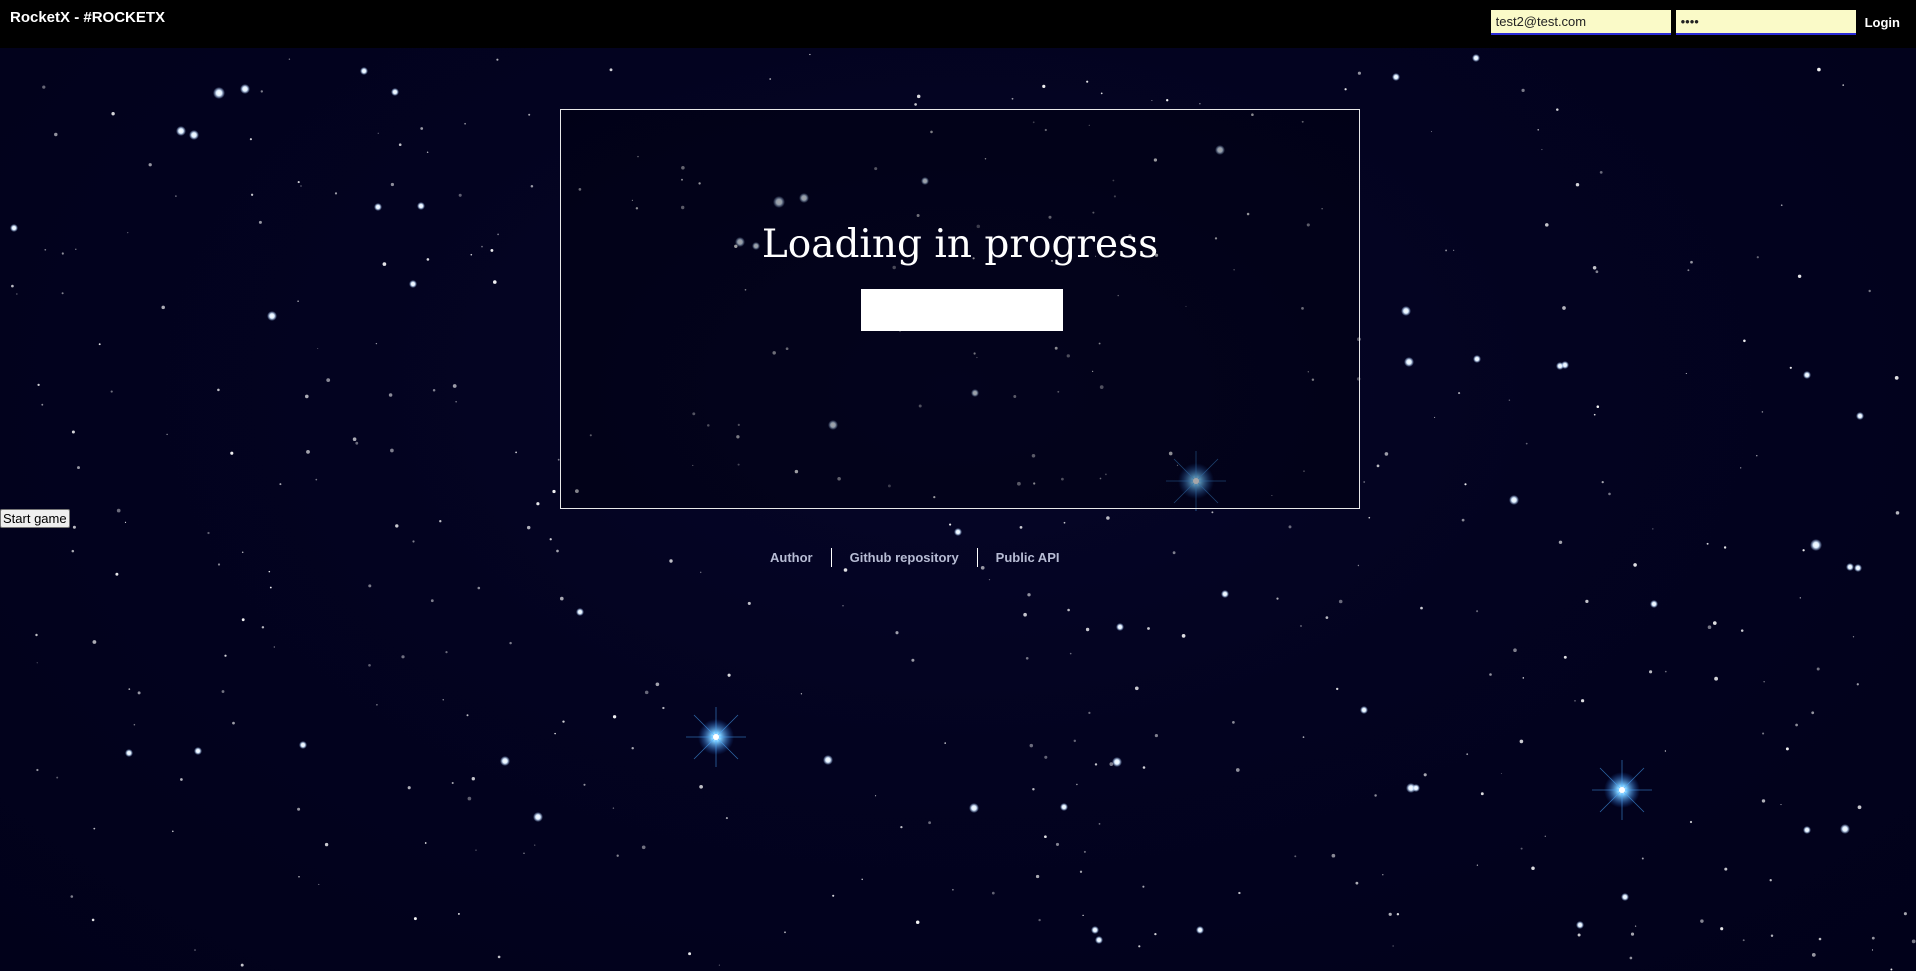 The width and height of the screenshot is (1916, 971). What do you see at coordinates (1765, 22) in the screenshot?
I see `password-field` at bounding box center [1765, 22].